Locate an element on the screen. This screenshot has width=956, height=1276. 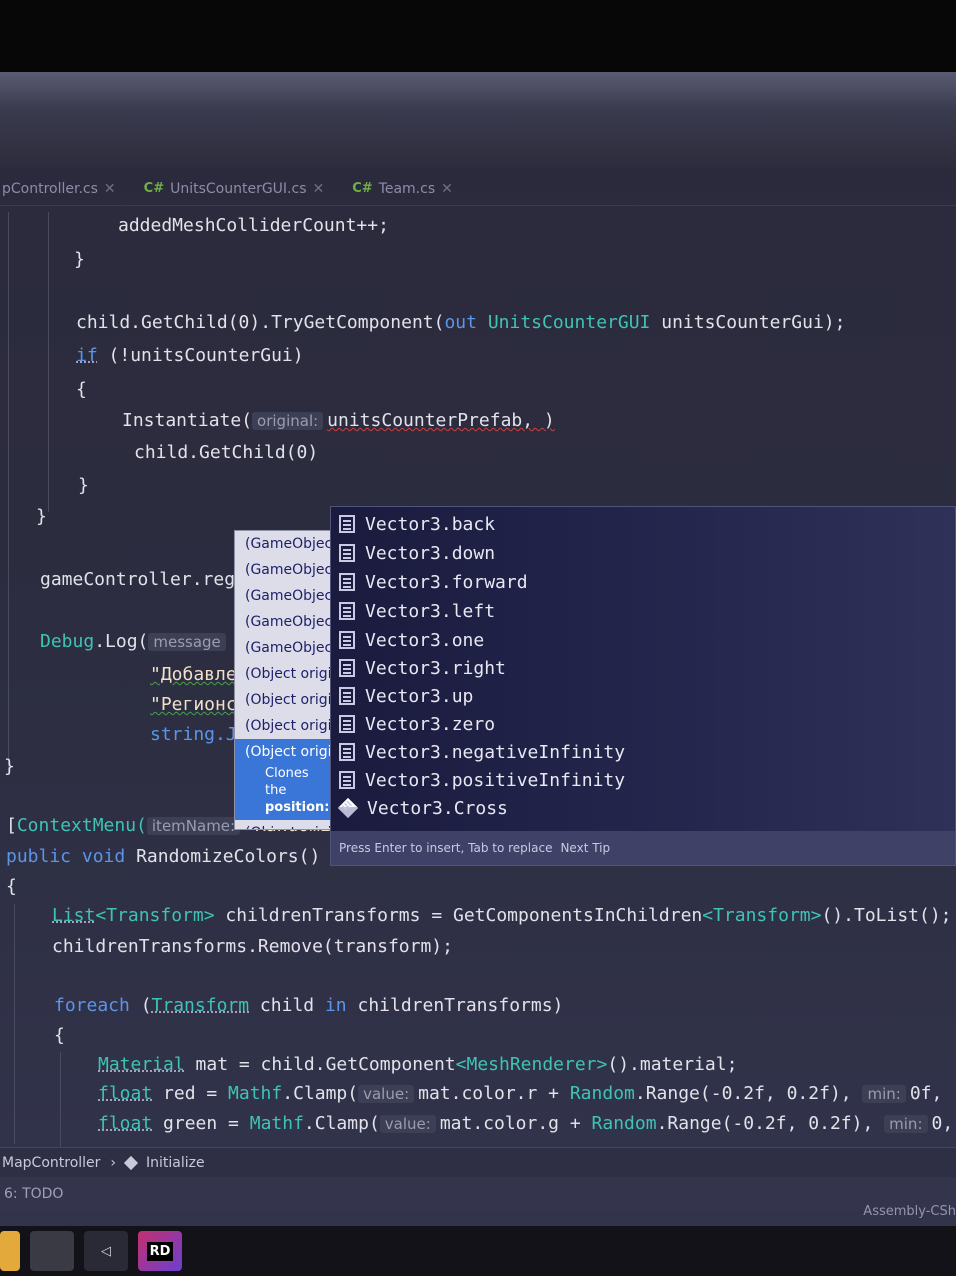
code-line: Debug.Log(message is located at coordinates (135, 641).